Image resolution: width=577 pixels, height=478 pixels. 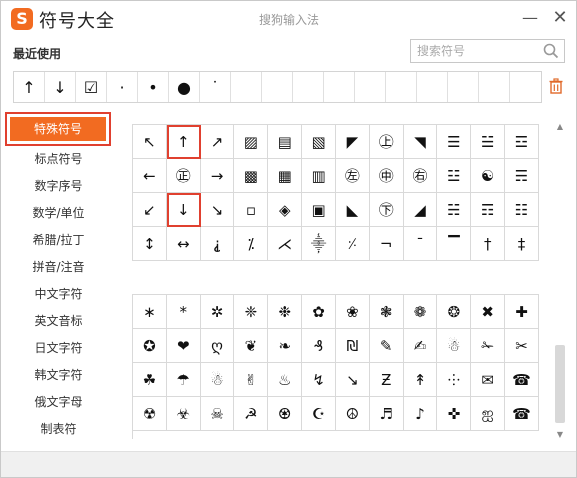 What do you see at coordinates (319, 414) in the screenshot?
I see `symbol-cell: ☪` at bounding box center [319, 414].